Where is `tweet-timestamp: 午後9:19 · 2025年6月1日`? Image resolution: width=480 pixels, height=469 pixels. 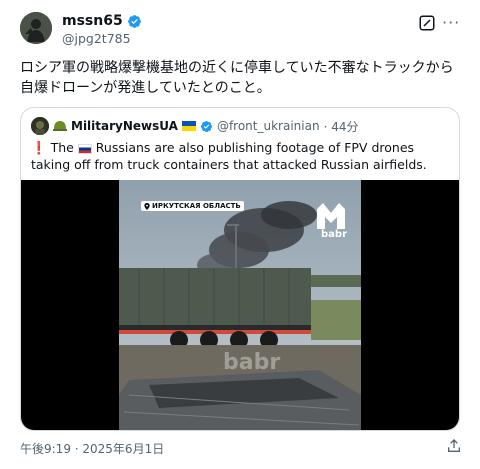
tweet-timestamp: 午後9:19 · 2025年6月1日 is located at coordinates (92, 448).